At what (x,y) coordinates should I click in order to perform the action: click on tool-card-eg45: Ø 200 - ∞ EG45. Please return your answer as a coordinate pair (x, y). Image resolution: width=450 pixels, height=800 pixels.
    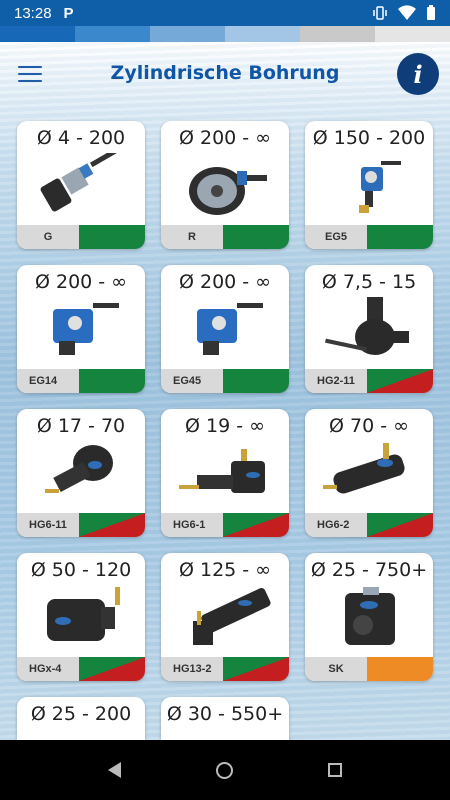
    Looking at the image, I should click on (225, 329).